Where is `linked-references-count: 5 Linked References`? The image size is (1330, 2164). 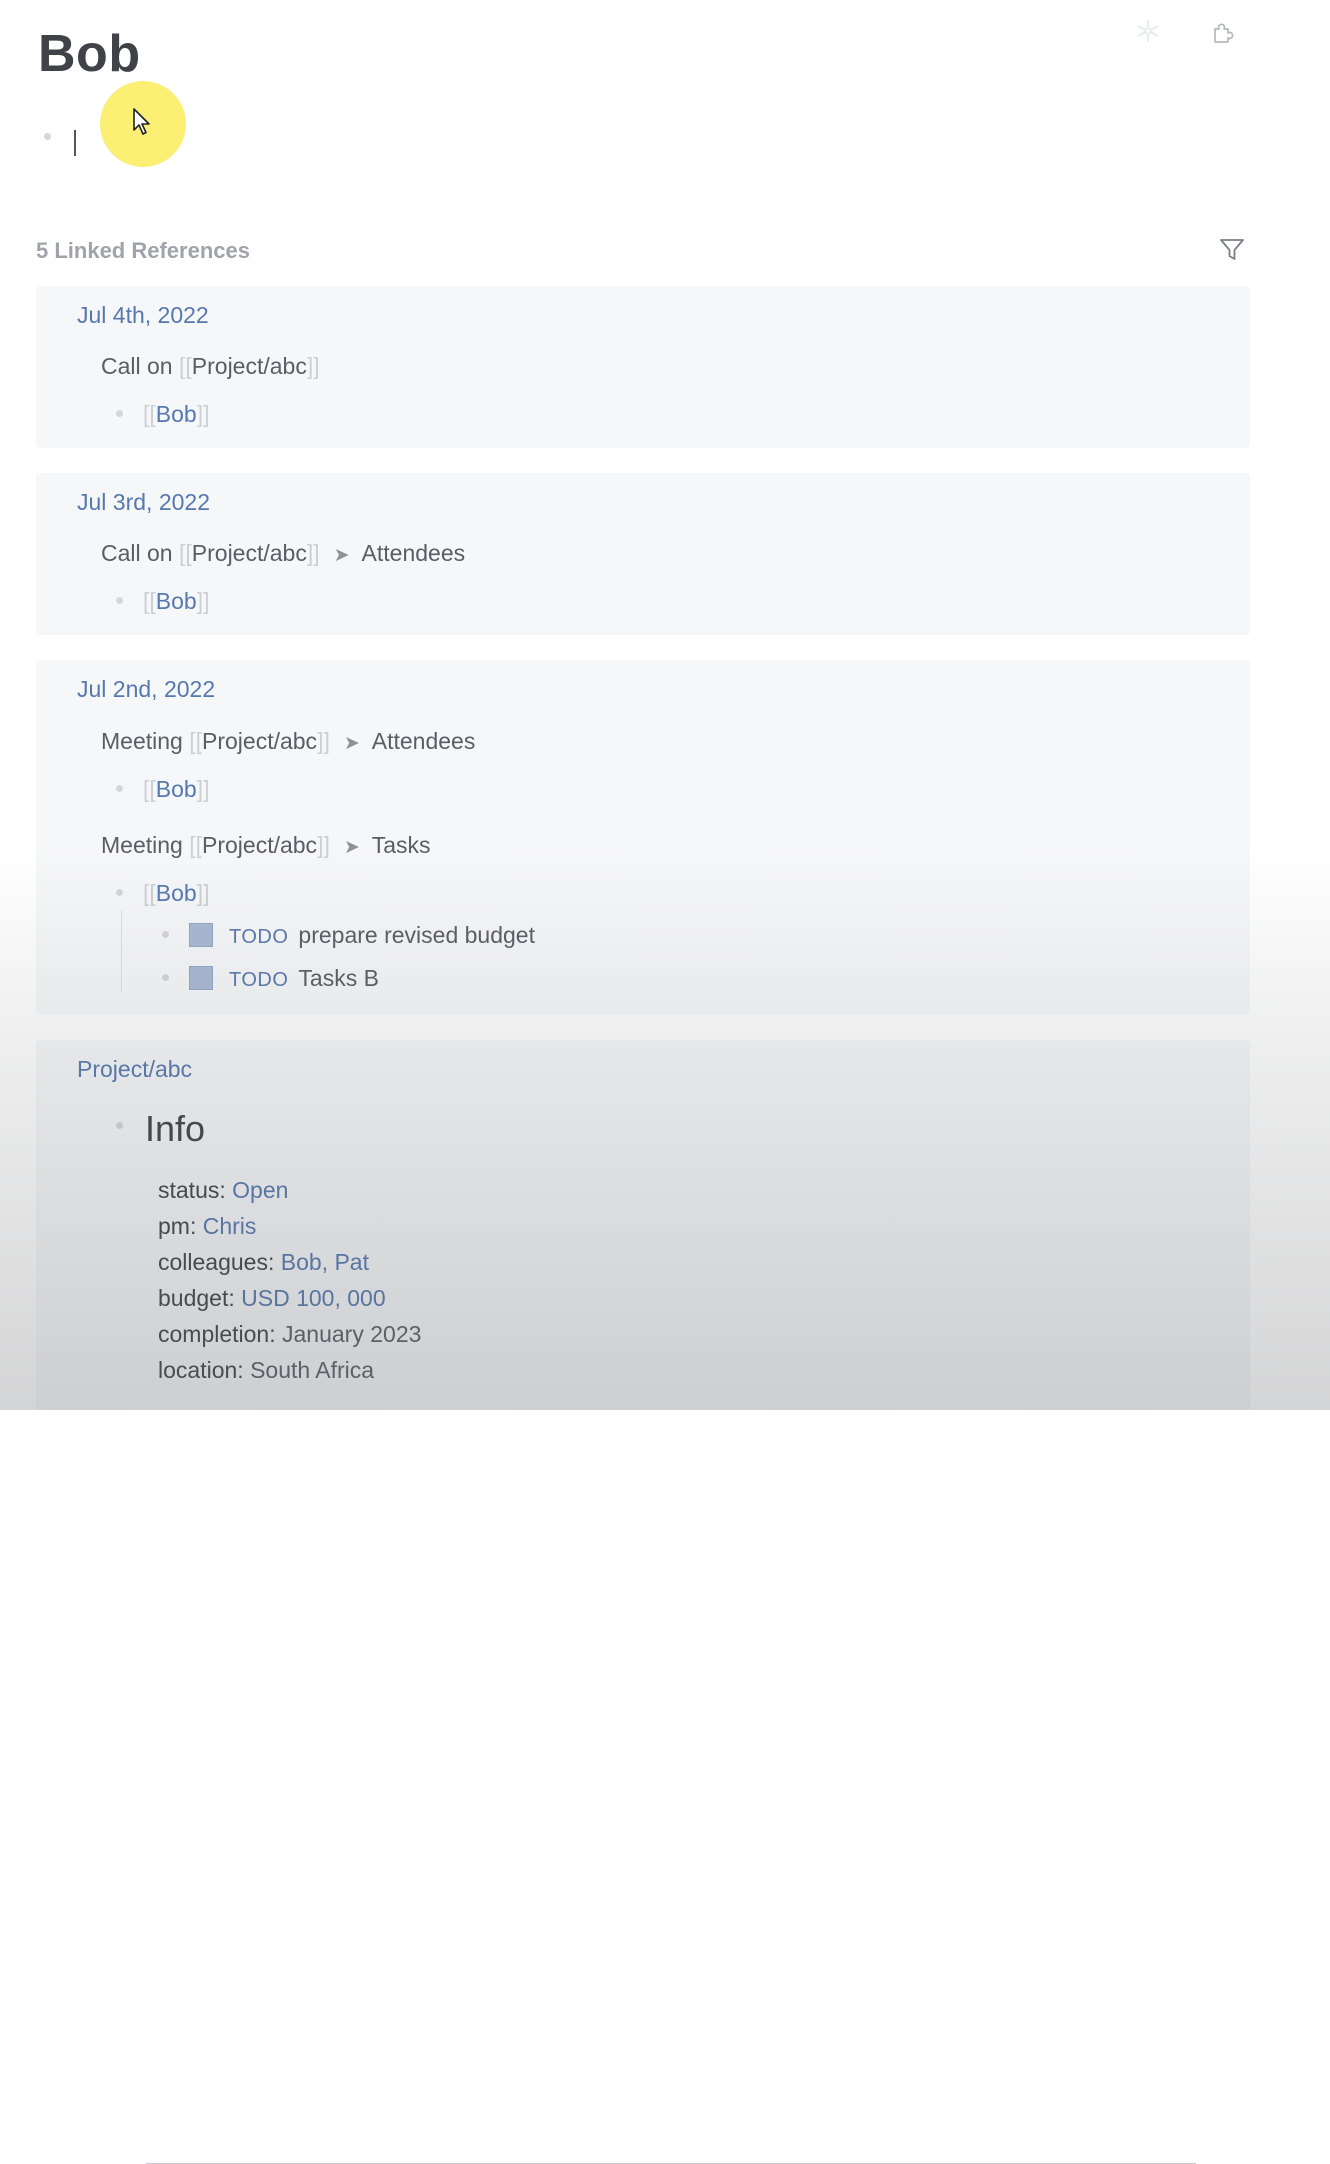 linked-references-count: 5 Linked References is located at coordinates (143, 251).